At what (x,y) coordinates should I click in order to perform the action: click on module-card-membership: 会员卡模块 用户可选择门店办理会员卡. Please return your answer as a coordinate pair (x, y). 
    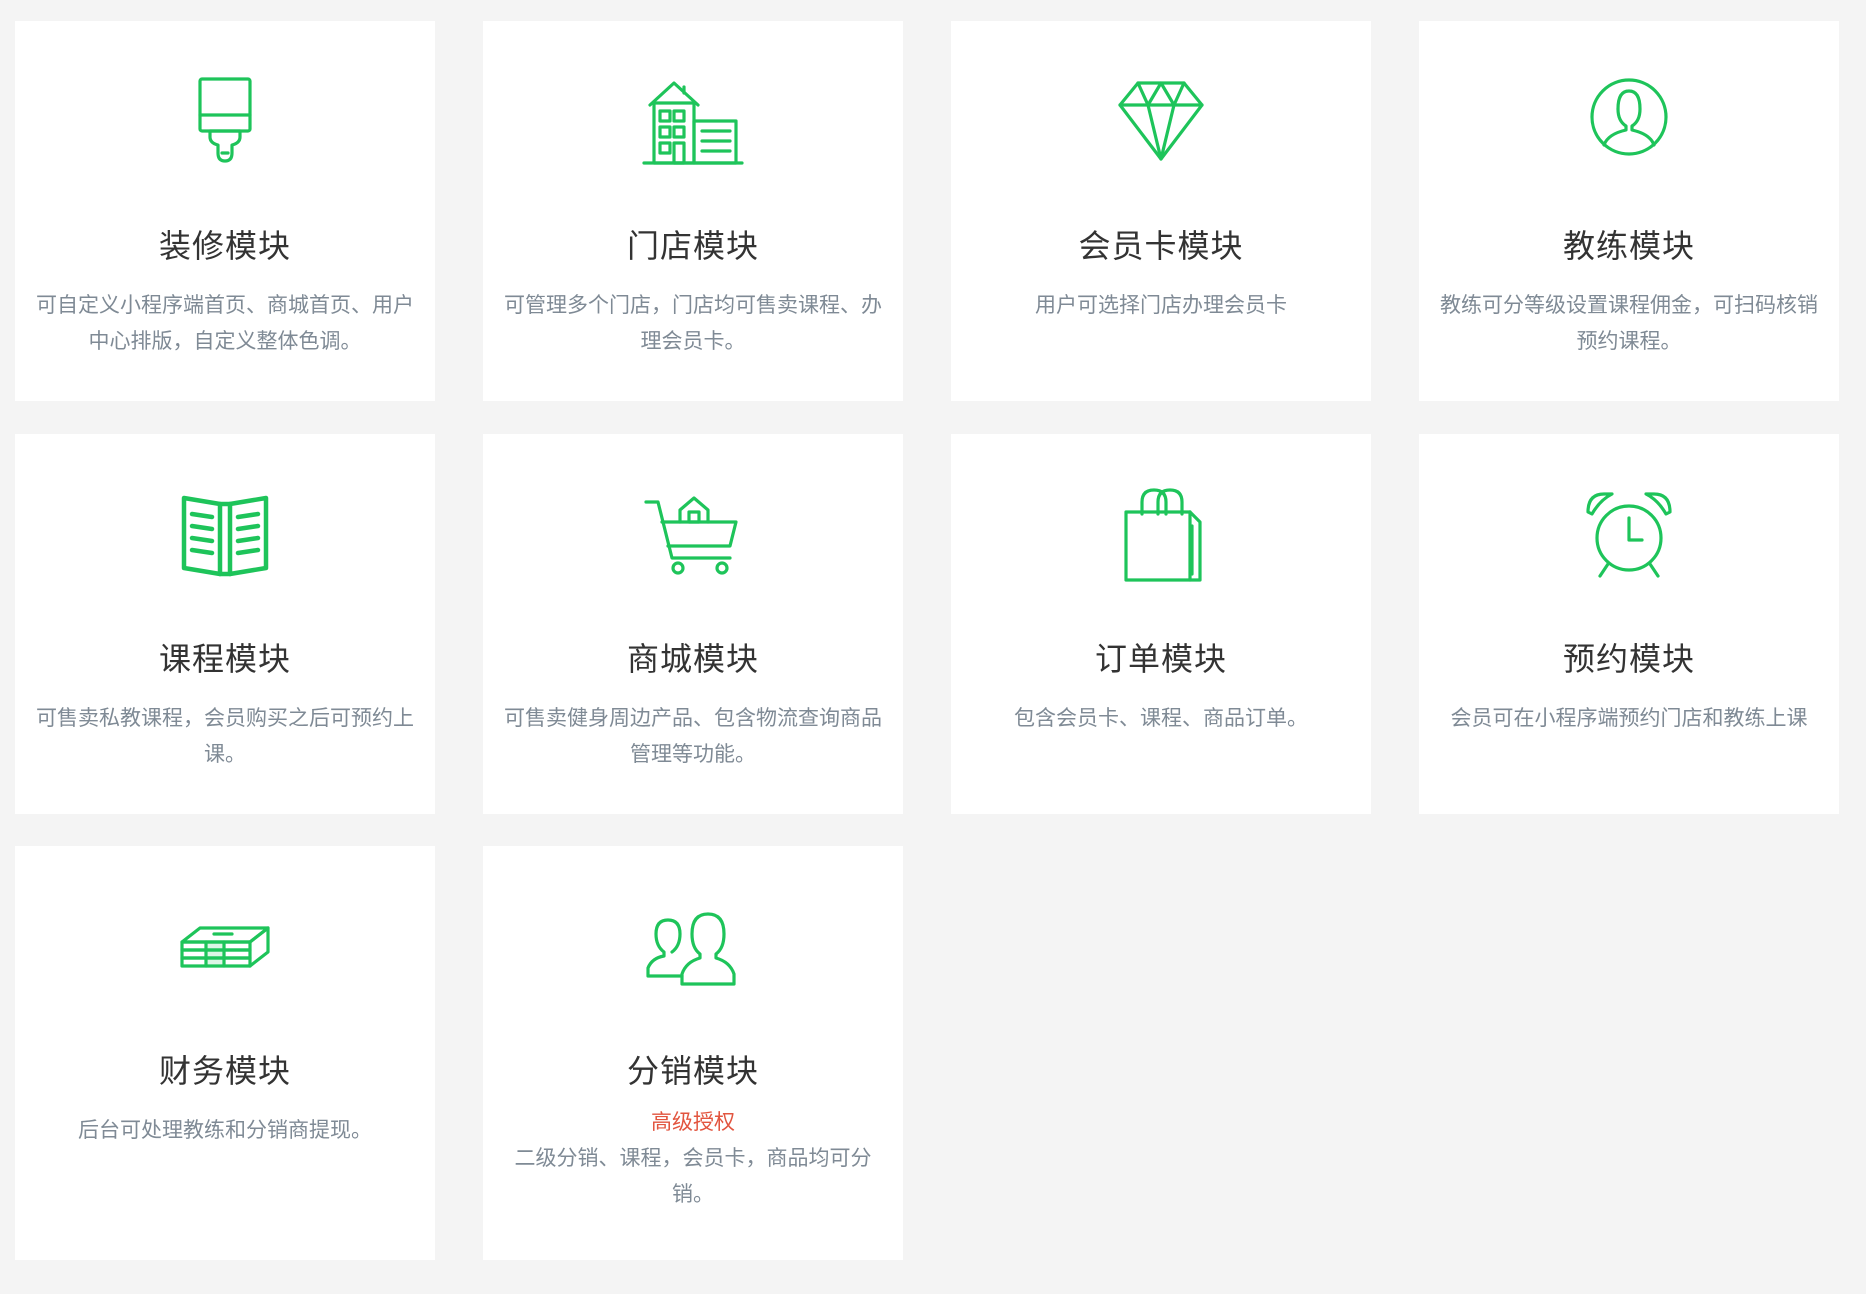
    Looking at the image, I should click on (1161, 211).